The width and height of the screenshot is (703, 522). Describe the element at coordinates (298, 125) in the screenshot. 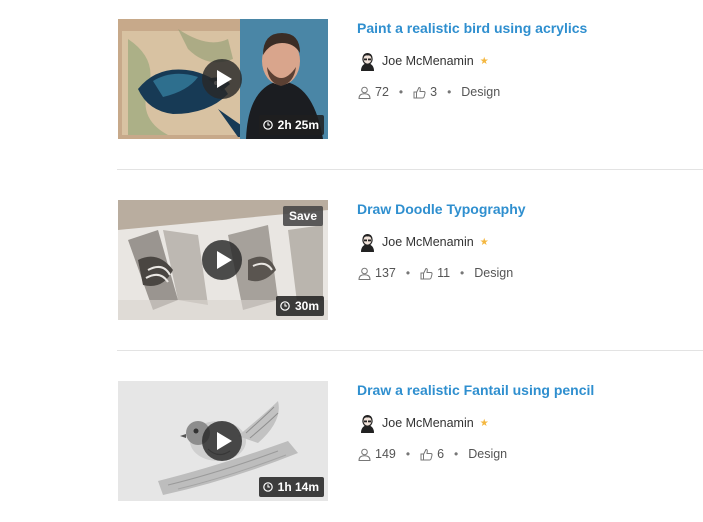

I see `duration-text: 2h 25m` at that location.